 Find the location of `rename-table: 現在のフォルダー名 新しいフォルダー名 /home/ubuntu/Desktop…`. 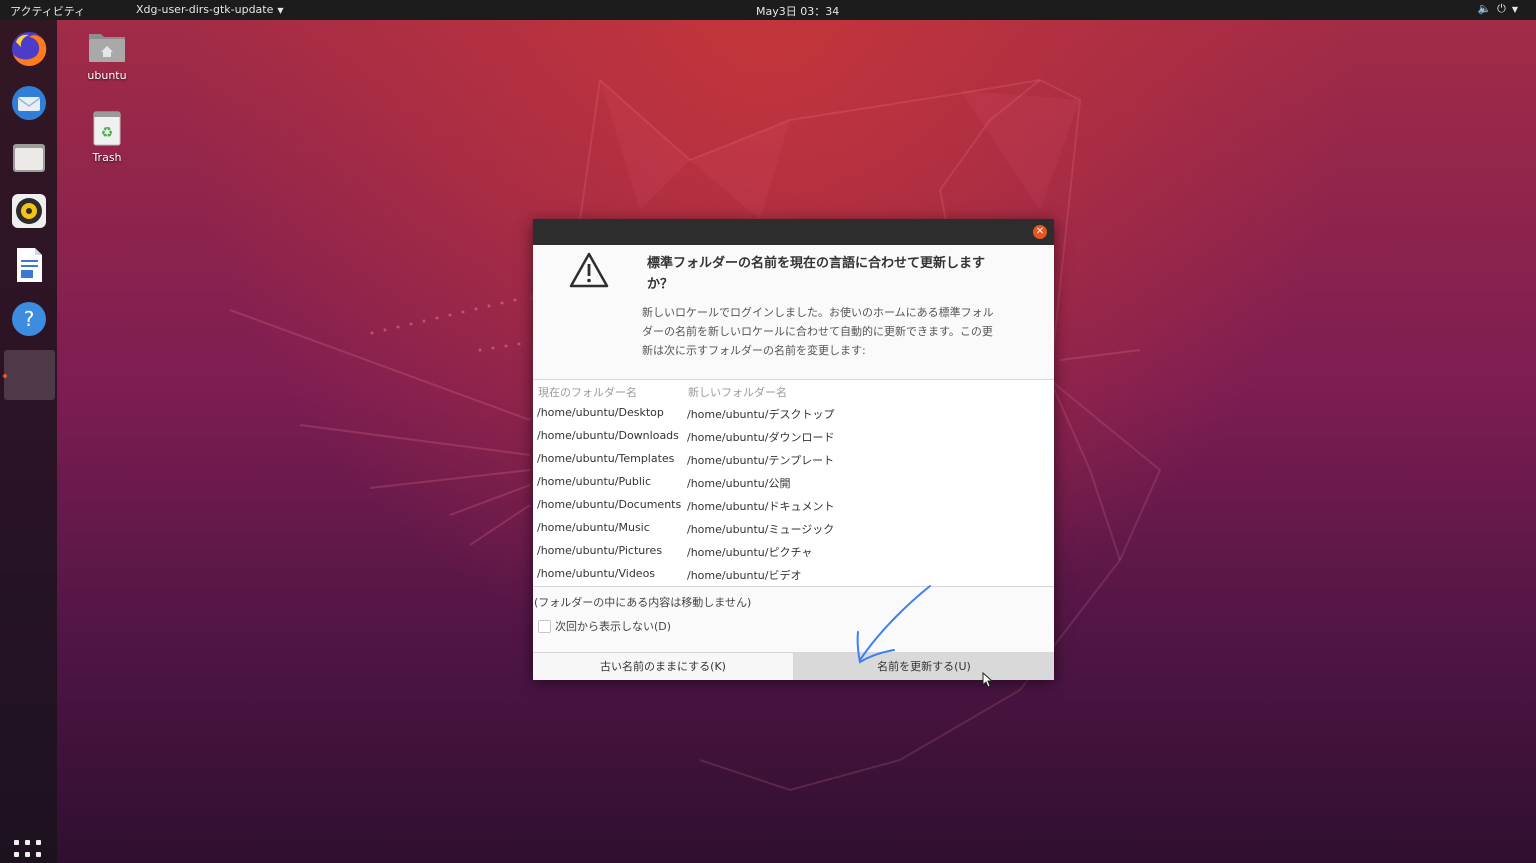

rename-table: 現在のフォルダー名 新しいフォルダー名 /home/ubuntu/Desktop… is located at coordinates (793, 483).